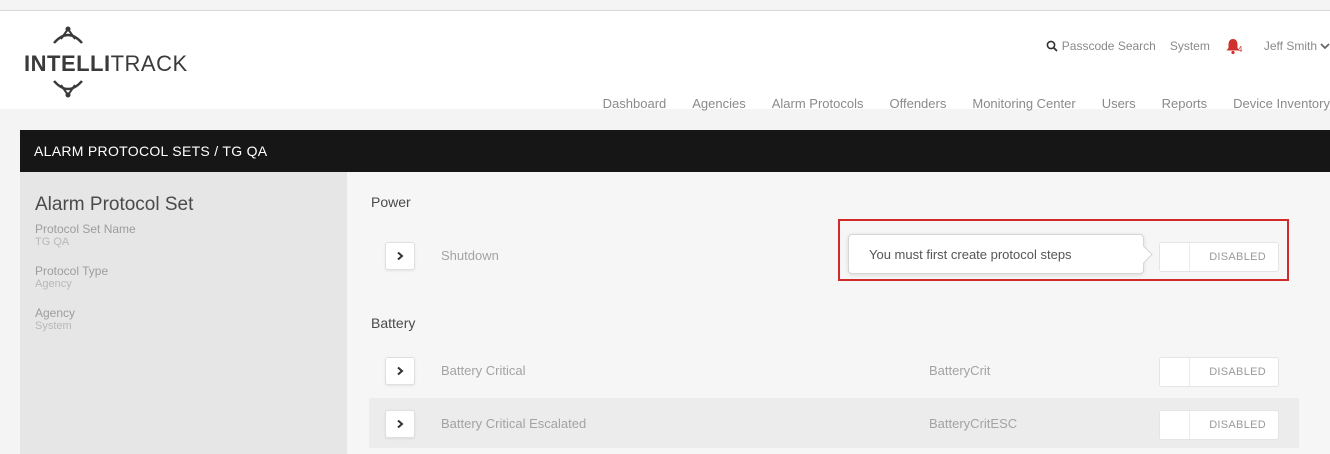  What do you see at coordinates (960, 370) in the screenshot?
I see `protocol-code: BatteryCrit` at bounding box center [960, 370].